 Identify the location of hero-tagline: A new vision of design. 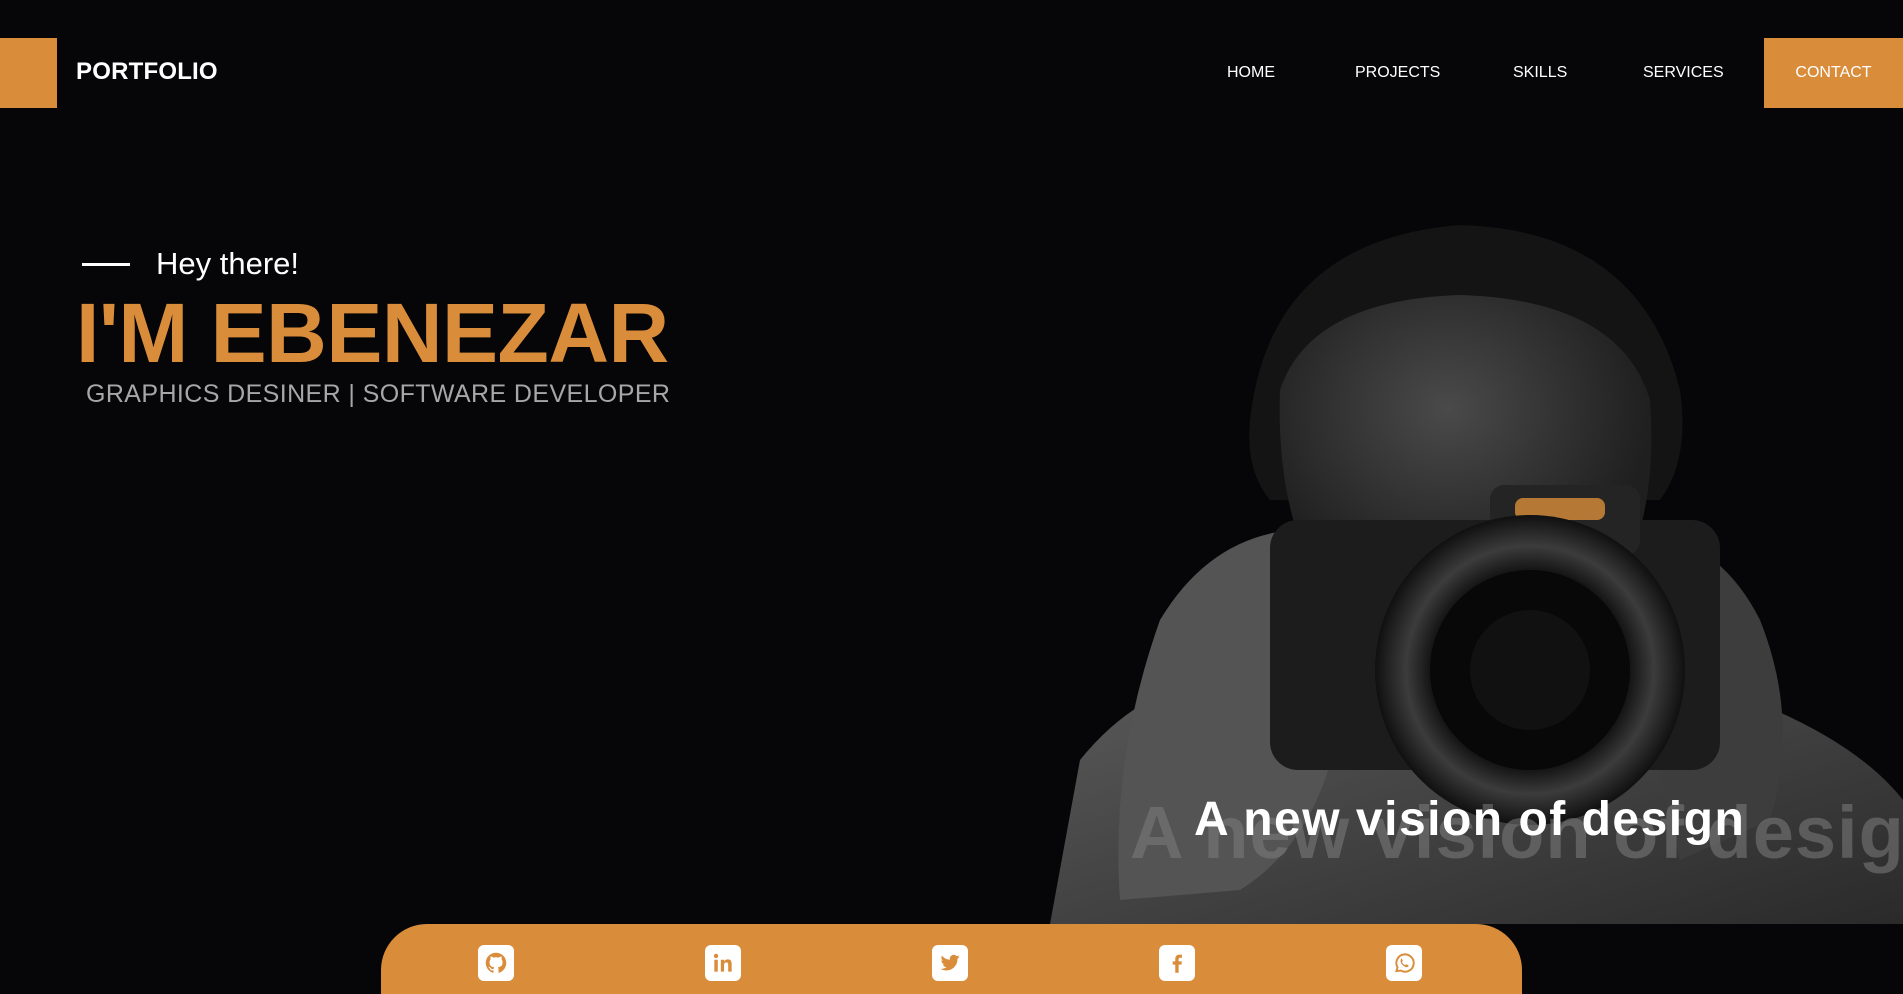
(1470, 819).